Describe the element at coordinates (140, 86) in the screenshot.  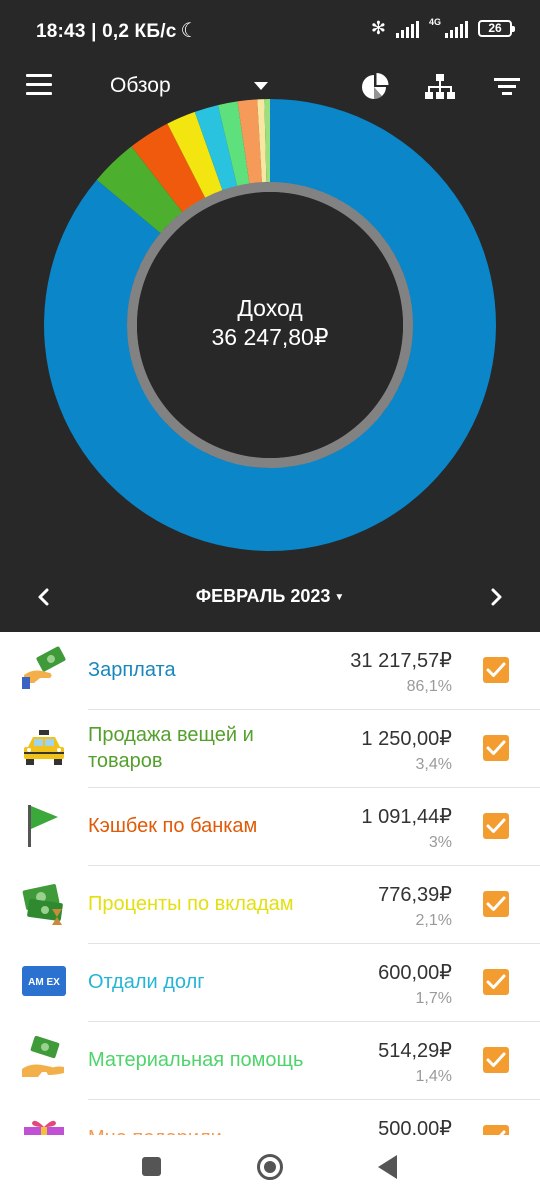
I see `view-title: Обзор` at that location.